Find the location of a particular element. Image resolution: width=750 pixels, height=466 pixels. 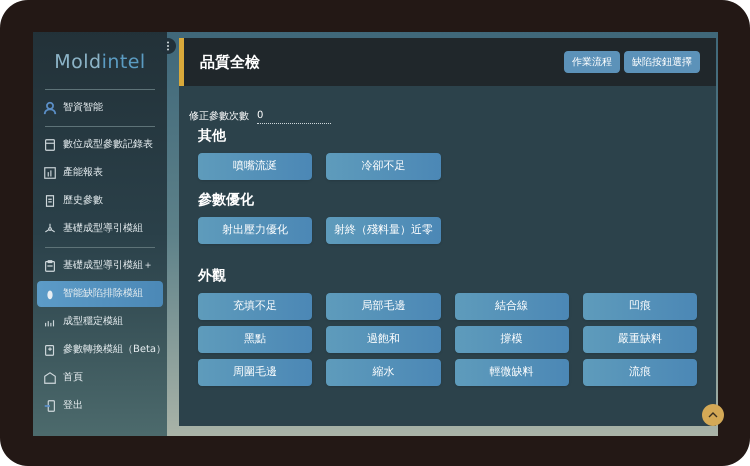

defect-button: 噴嘴流涎 is located at coordinates (255, 166).